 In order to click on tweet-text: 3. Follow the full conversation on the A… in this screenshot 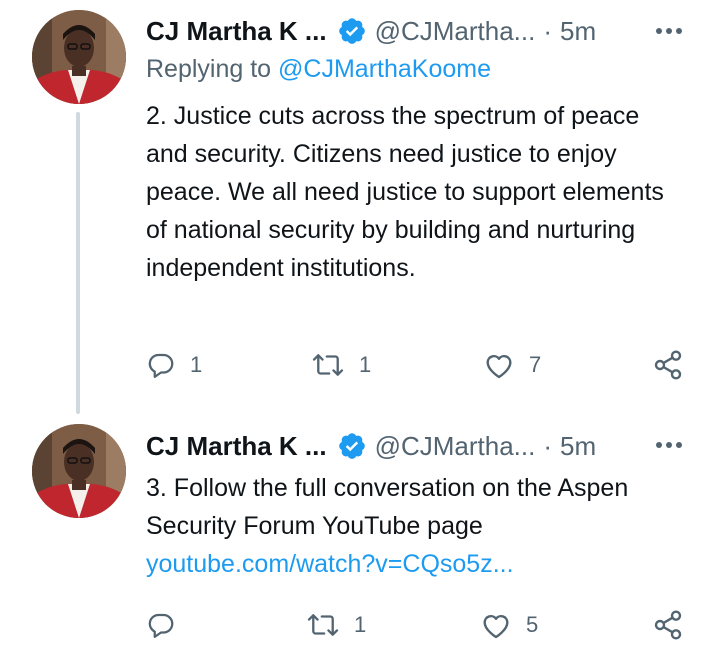, I will do `click(416, 526)`.